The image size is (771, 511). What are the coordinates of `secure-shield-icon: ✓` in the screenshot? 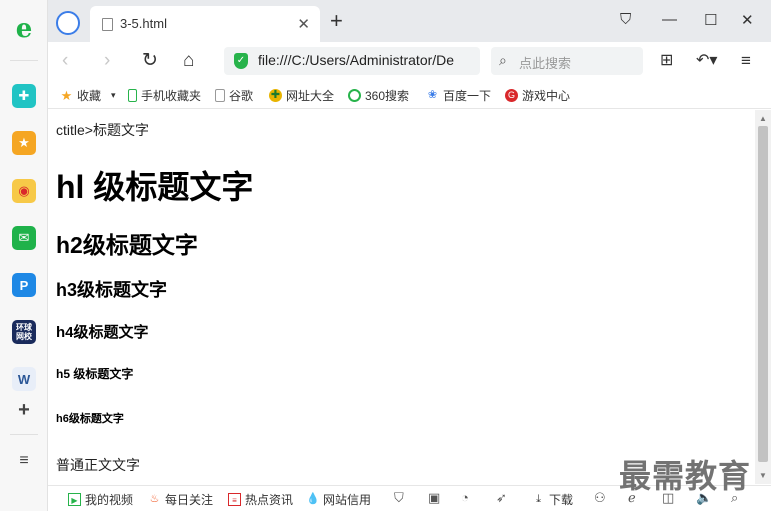 It's located at (241, 61).